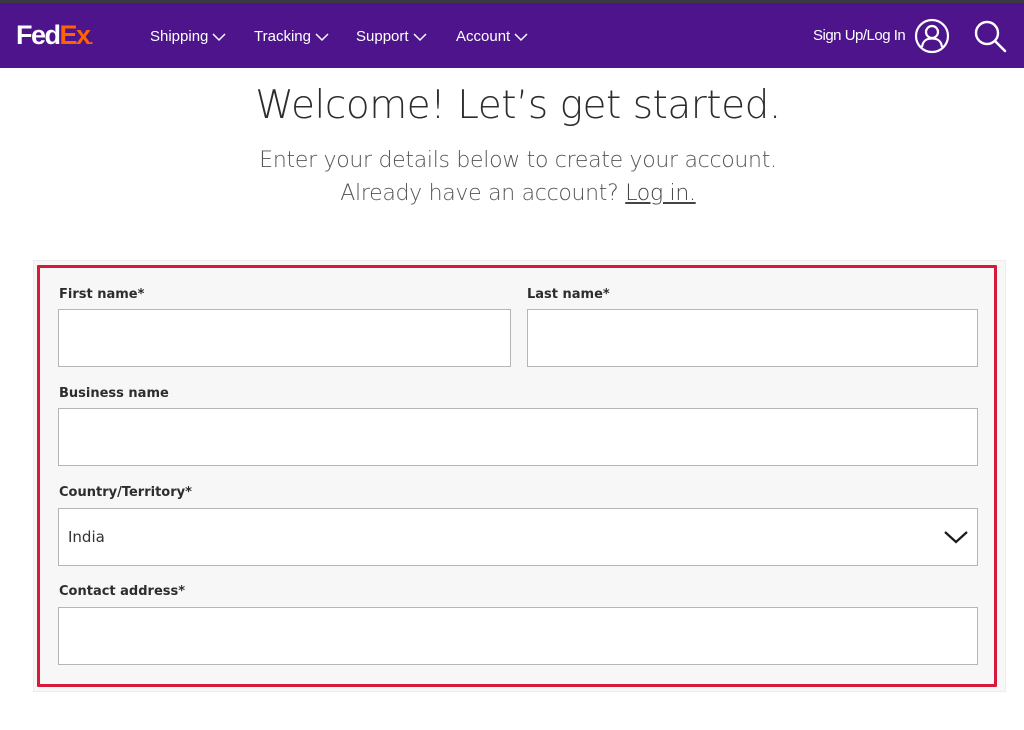 This screenshot has height=730, width=1024. Describe the element at coordinates (932, 36) in the screenshot. I see `user-circle-icon` at that location.